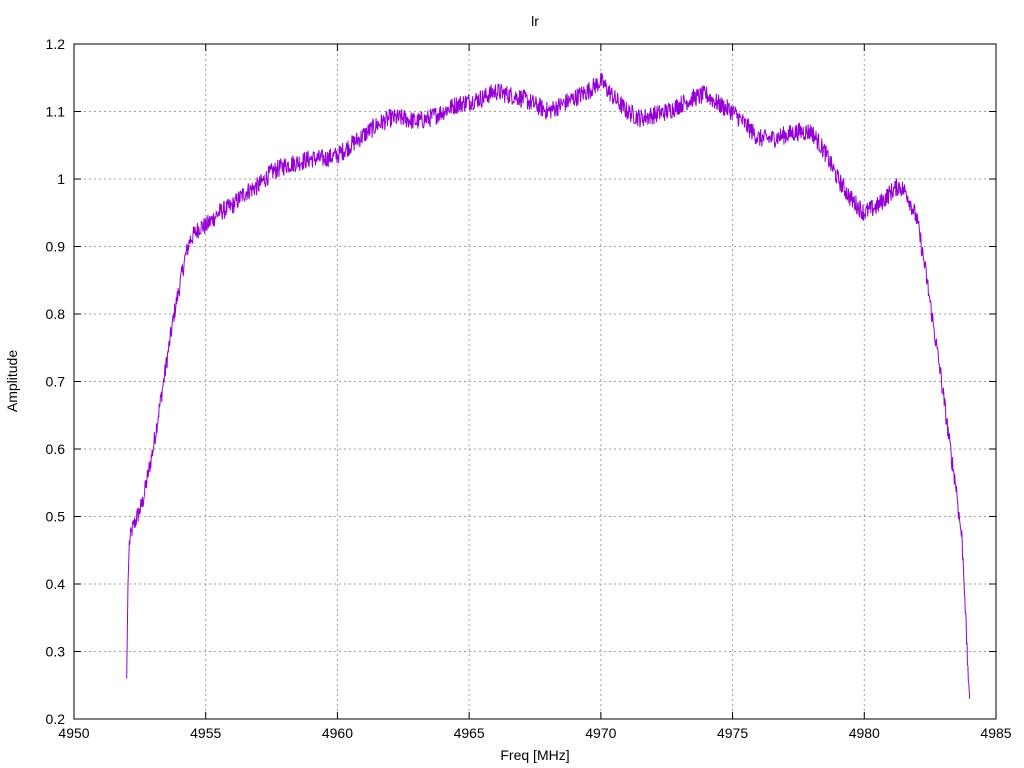  What do you see at coordinates (61, 179) in the screenshot?
I see `y-tick-label: 1` at bounding box center [61, 179].